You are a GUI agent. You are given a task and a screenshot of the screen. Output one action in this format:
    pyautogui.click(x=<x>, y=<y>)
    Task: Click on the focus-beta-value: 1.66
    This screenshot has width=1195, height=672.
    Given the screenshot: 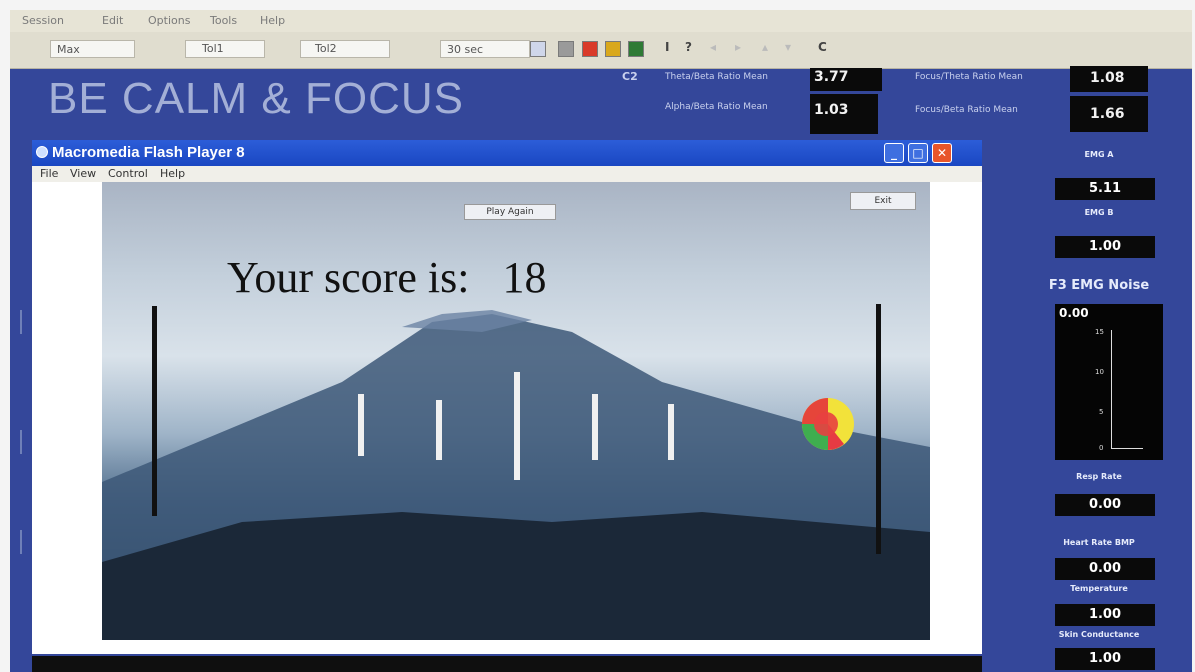 What is the action you would take?
    pyautogui.click(x=1109, y=114)
    